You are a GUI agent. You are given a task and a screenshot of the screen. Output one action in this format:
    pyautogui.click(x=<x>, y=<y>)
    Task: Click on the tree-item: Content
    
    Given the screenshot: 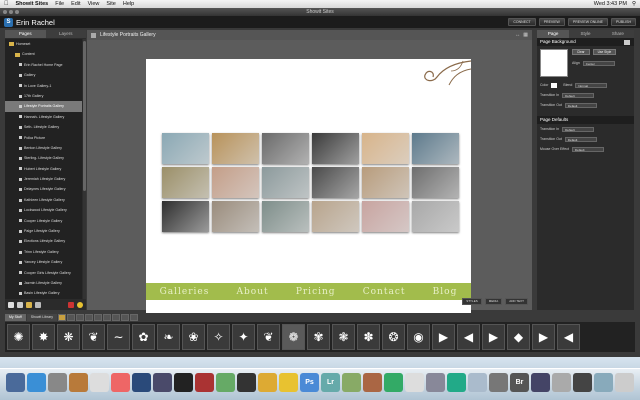 What is the action you would take?
    pyautogui.click(x=43, y=54)
    